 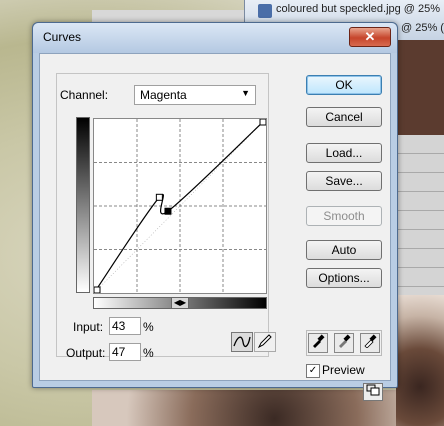 I want to click on black-eyedropper-icon, so click(x=318, y=343).